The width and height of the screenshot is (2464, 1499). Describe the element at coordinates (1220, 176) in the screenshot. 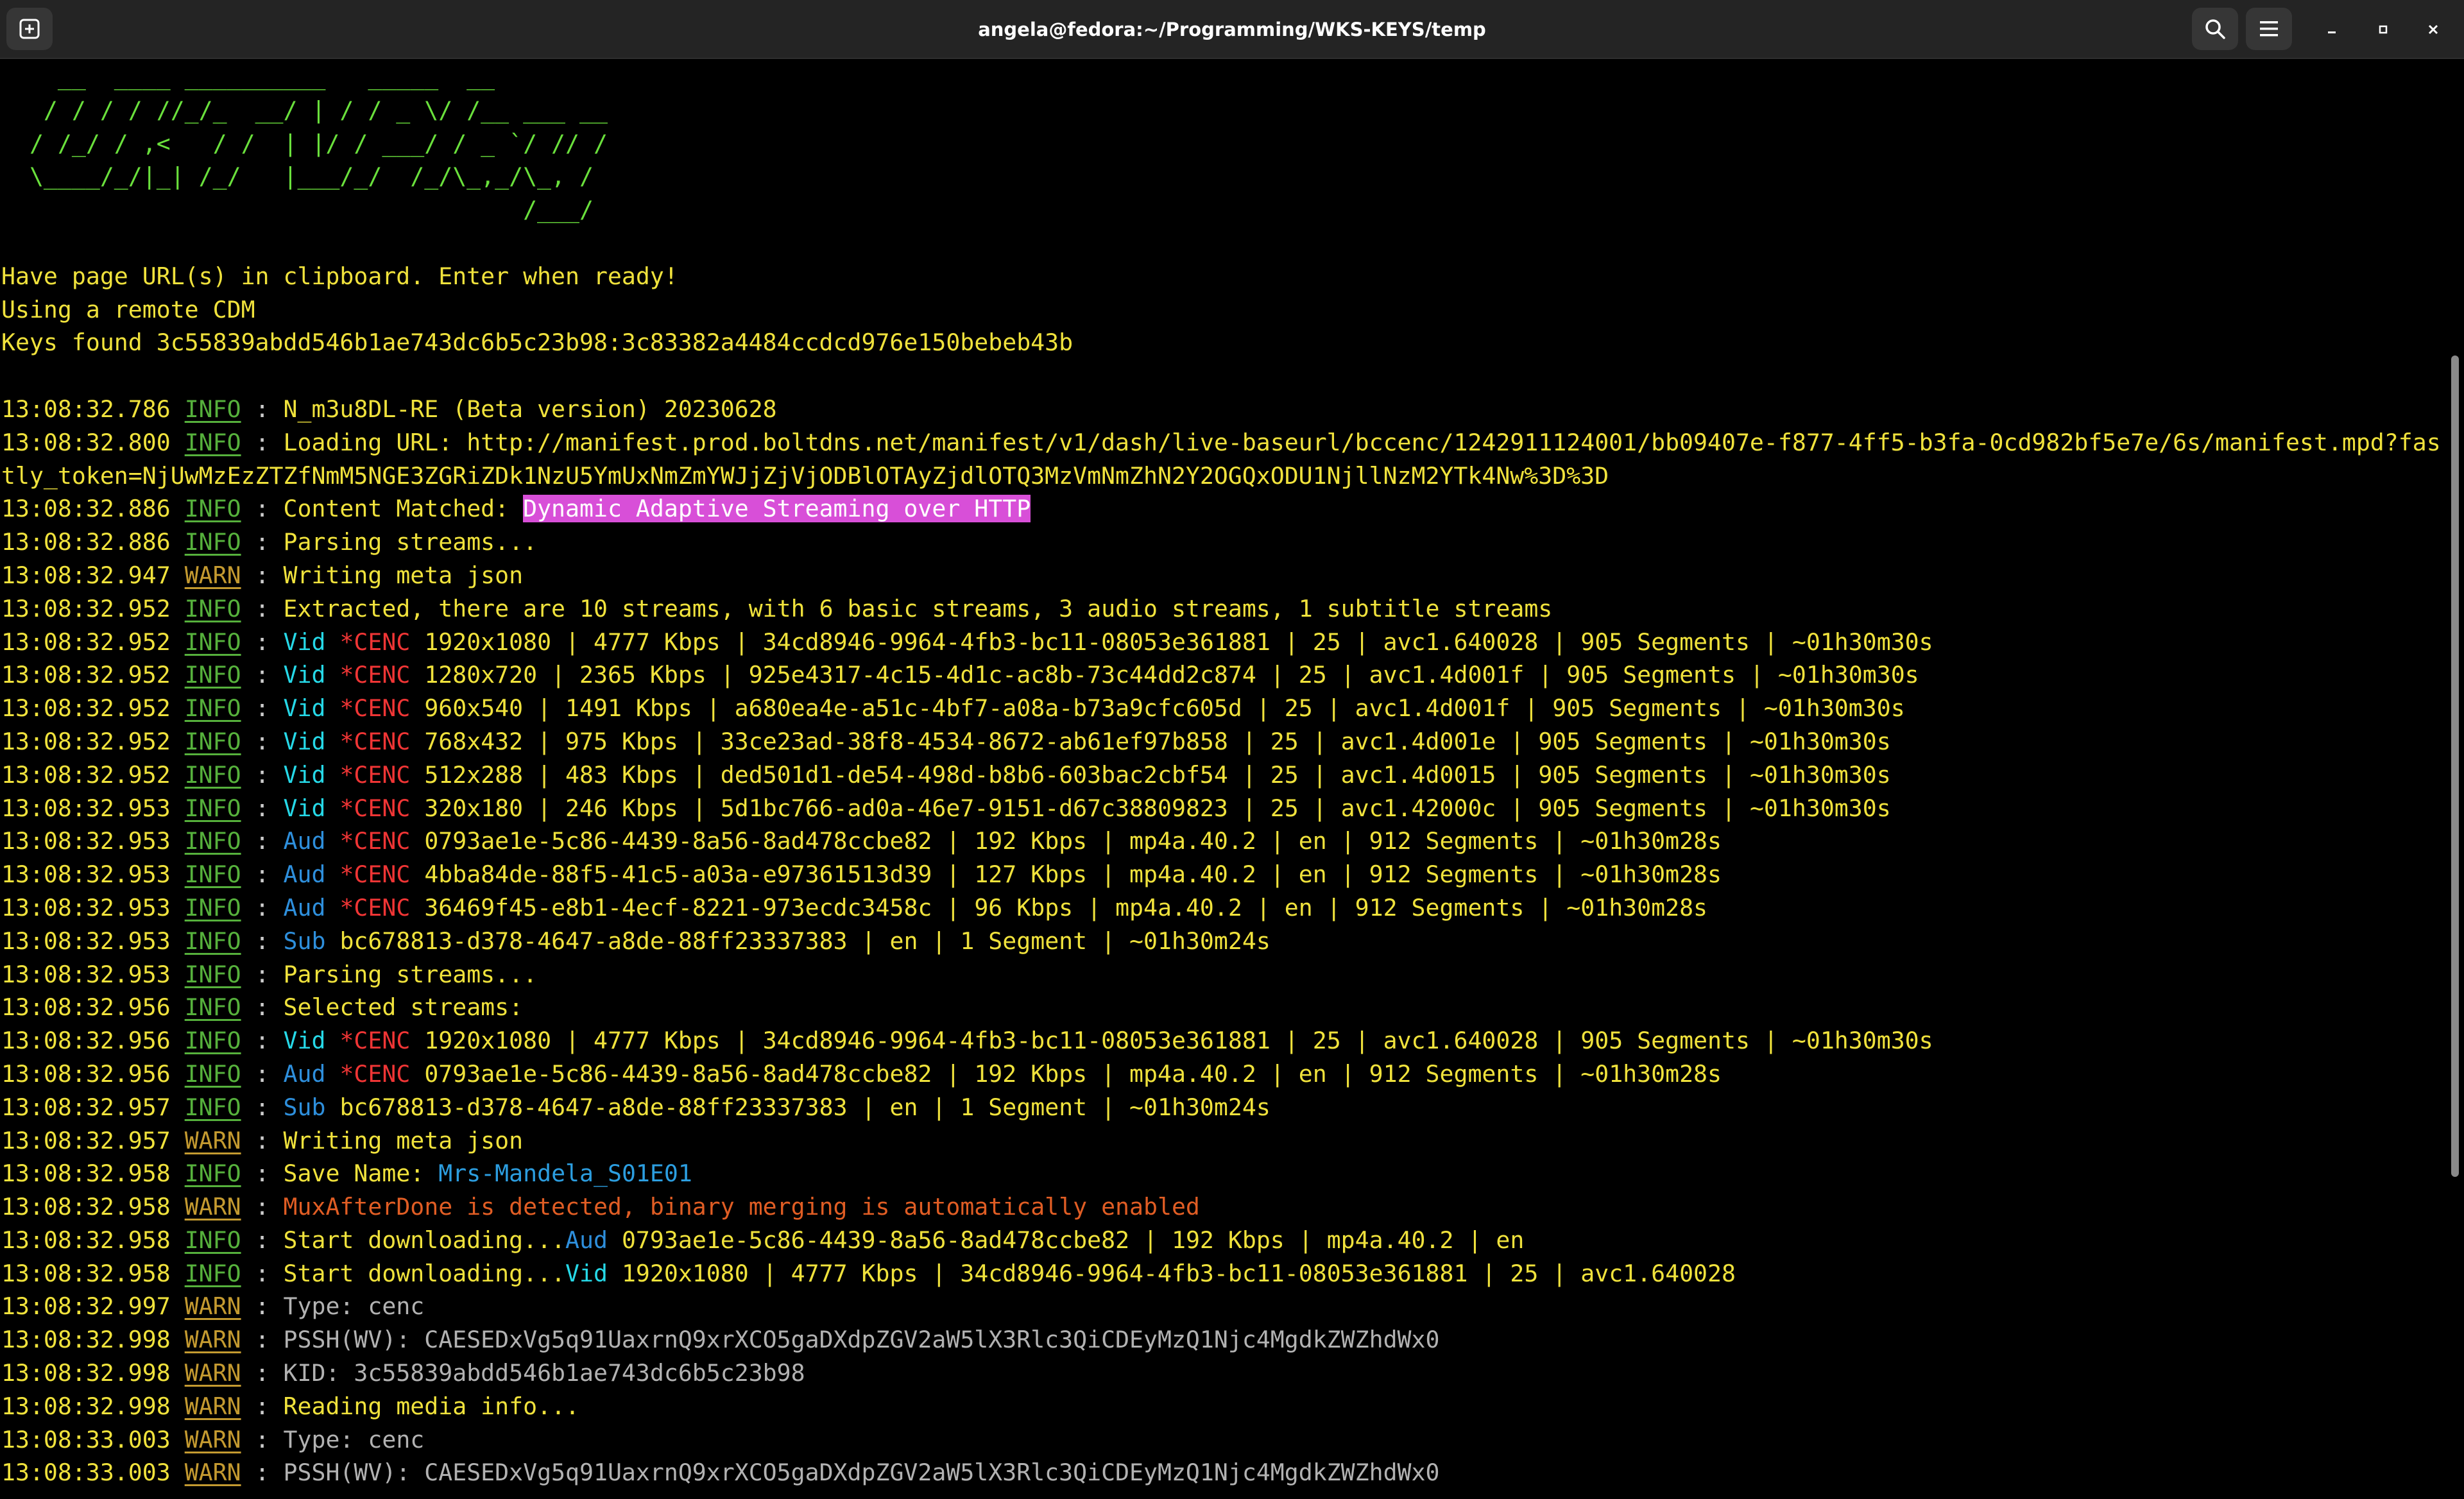

I see `ascii-banner-line: \____/_/|_| /_/ |___/_/ /_/\_,_/\_, /` at that location.